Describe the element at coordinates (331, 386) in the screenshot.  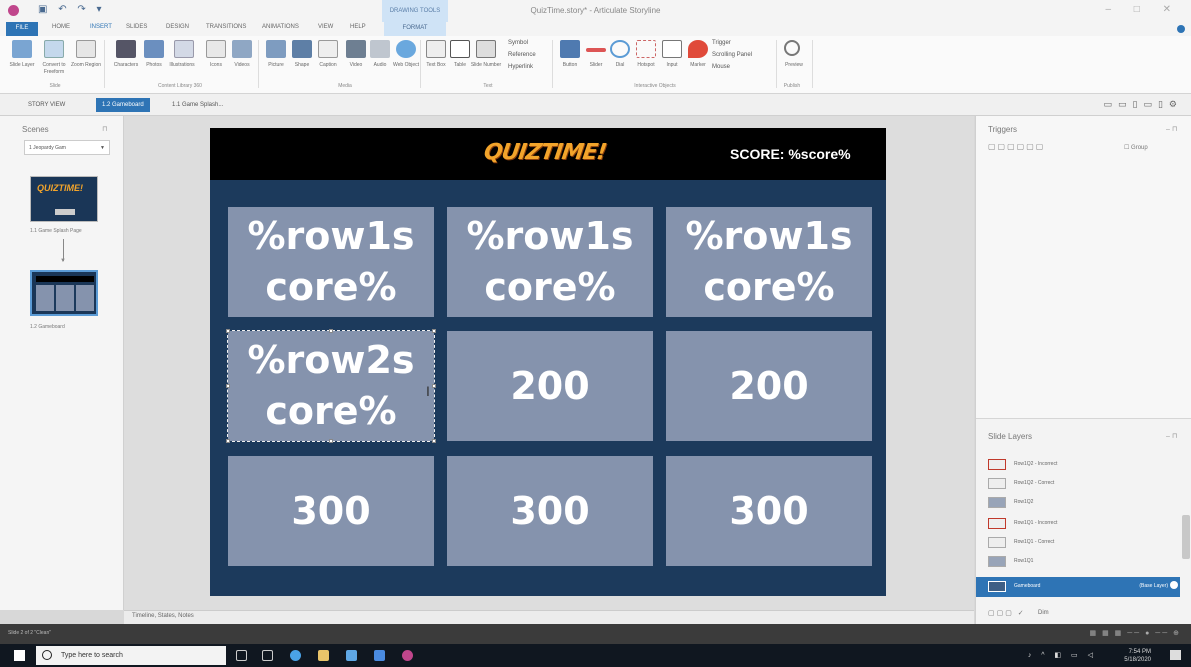
I see `tile-r2c1: %row2s core%` at that location.